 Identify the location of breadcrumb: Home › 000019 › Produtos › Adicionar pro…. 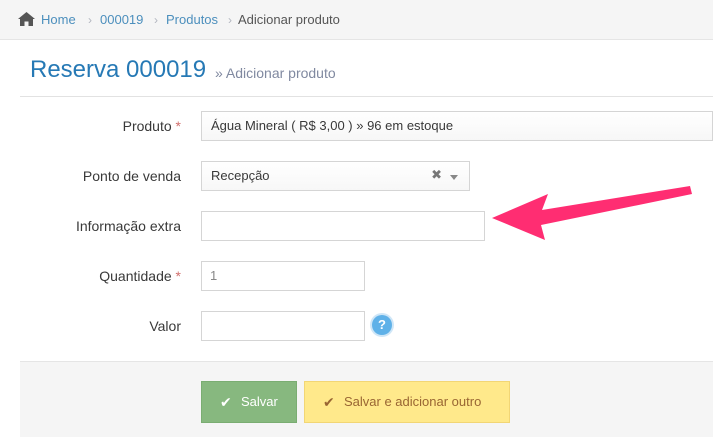
(356, 20).